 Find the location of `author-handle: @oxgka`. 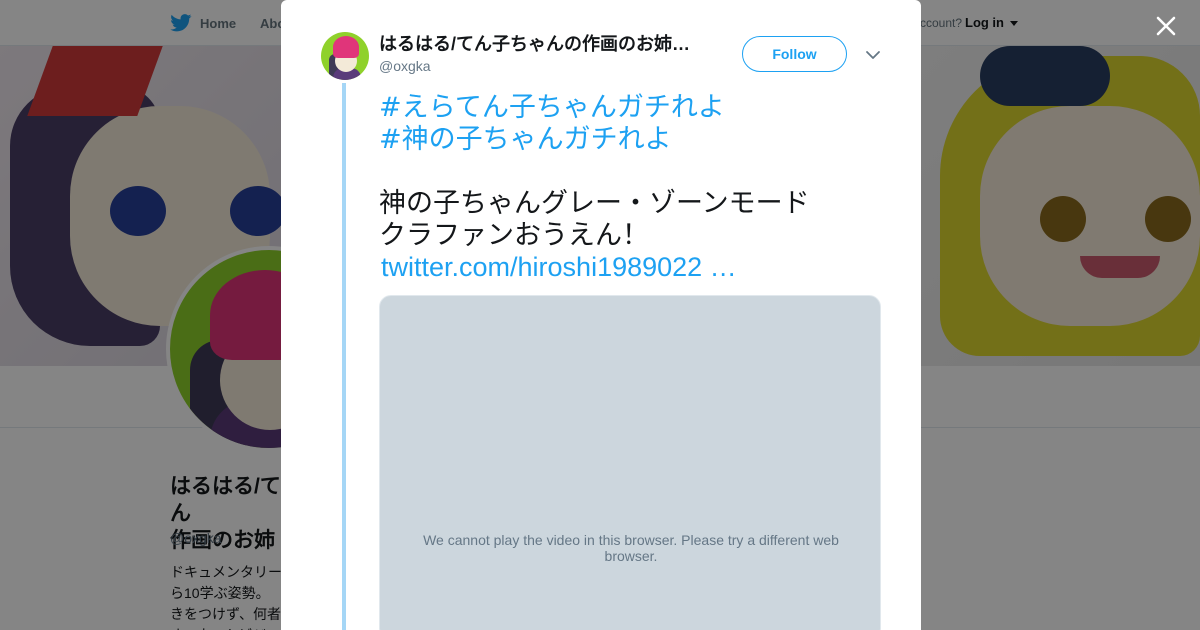

author-handle: @oxgka is located at coordinates (405, 66).